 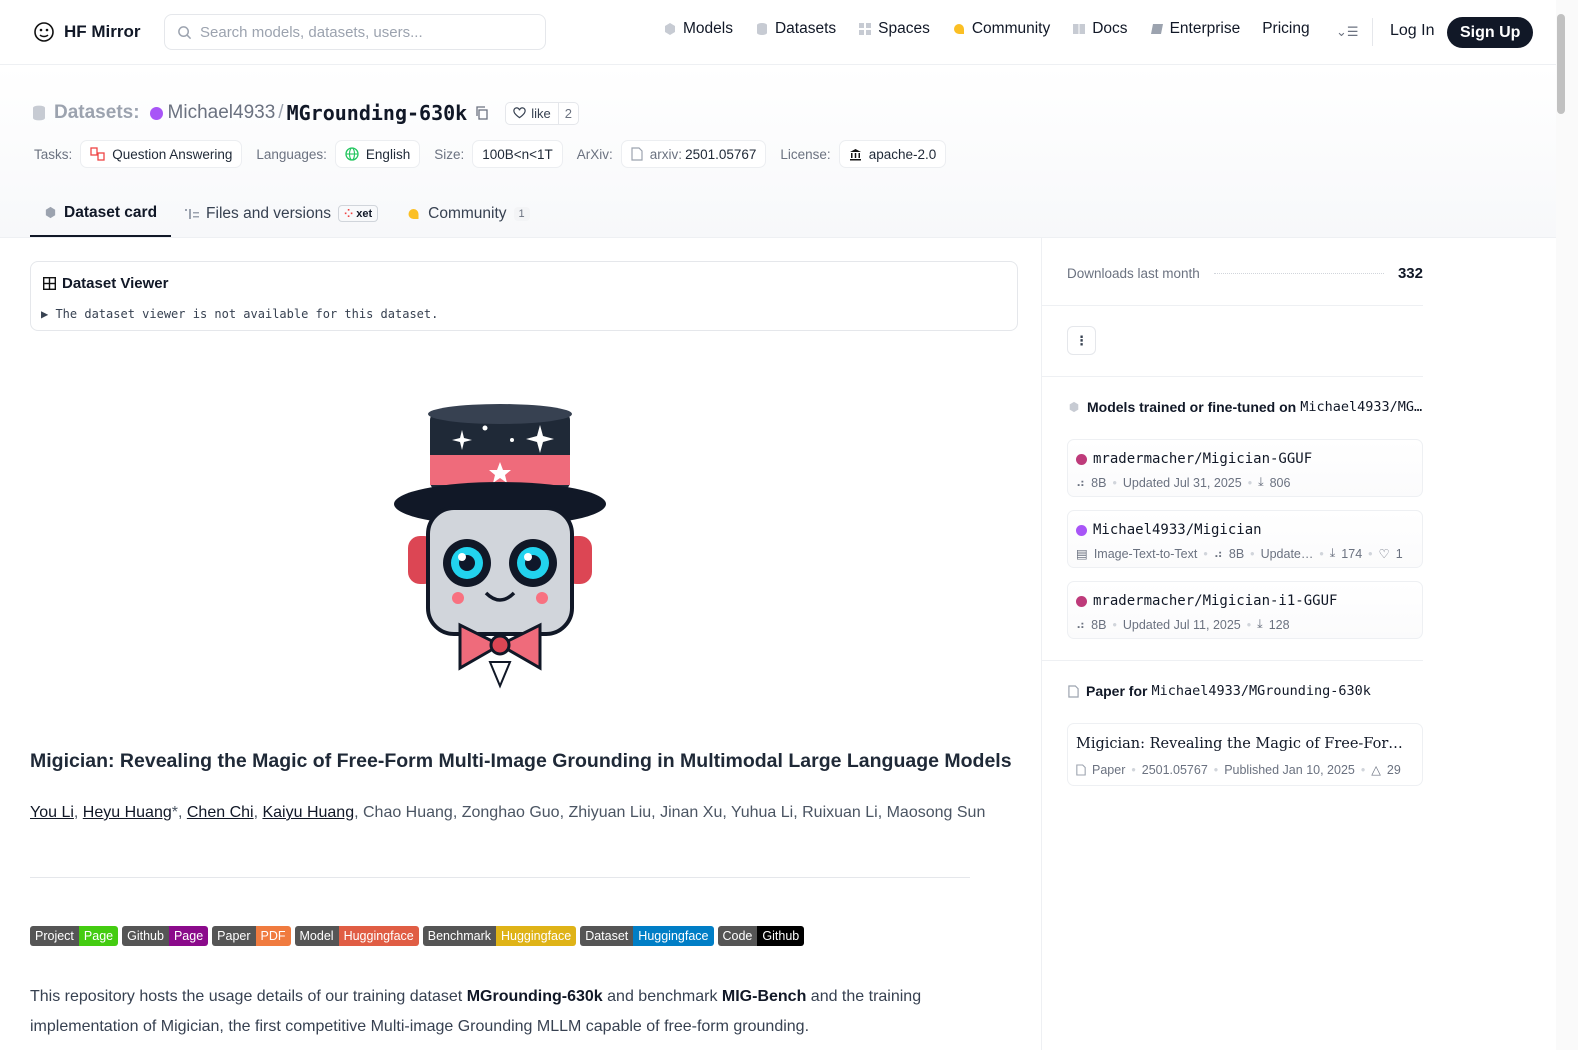 I want to click on enterprise-icon, so click(x=1156, y=29).